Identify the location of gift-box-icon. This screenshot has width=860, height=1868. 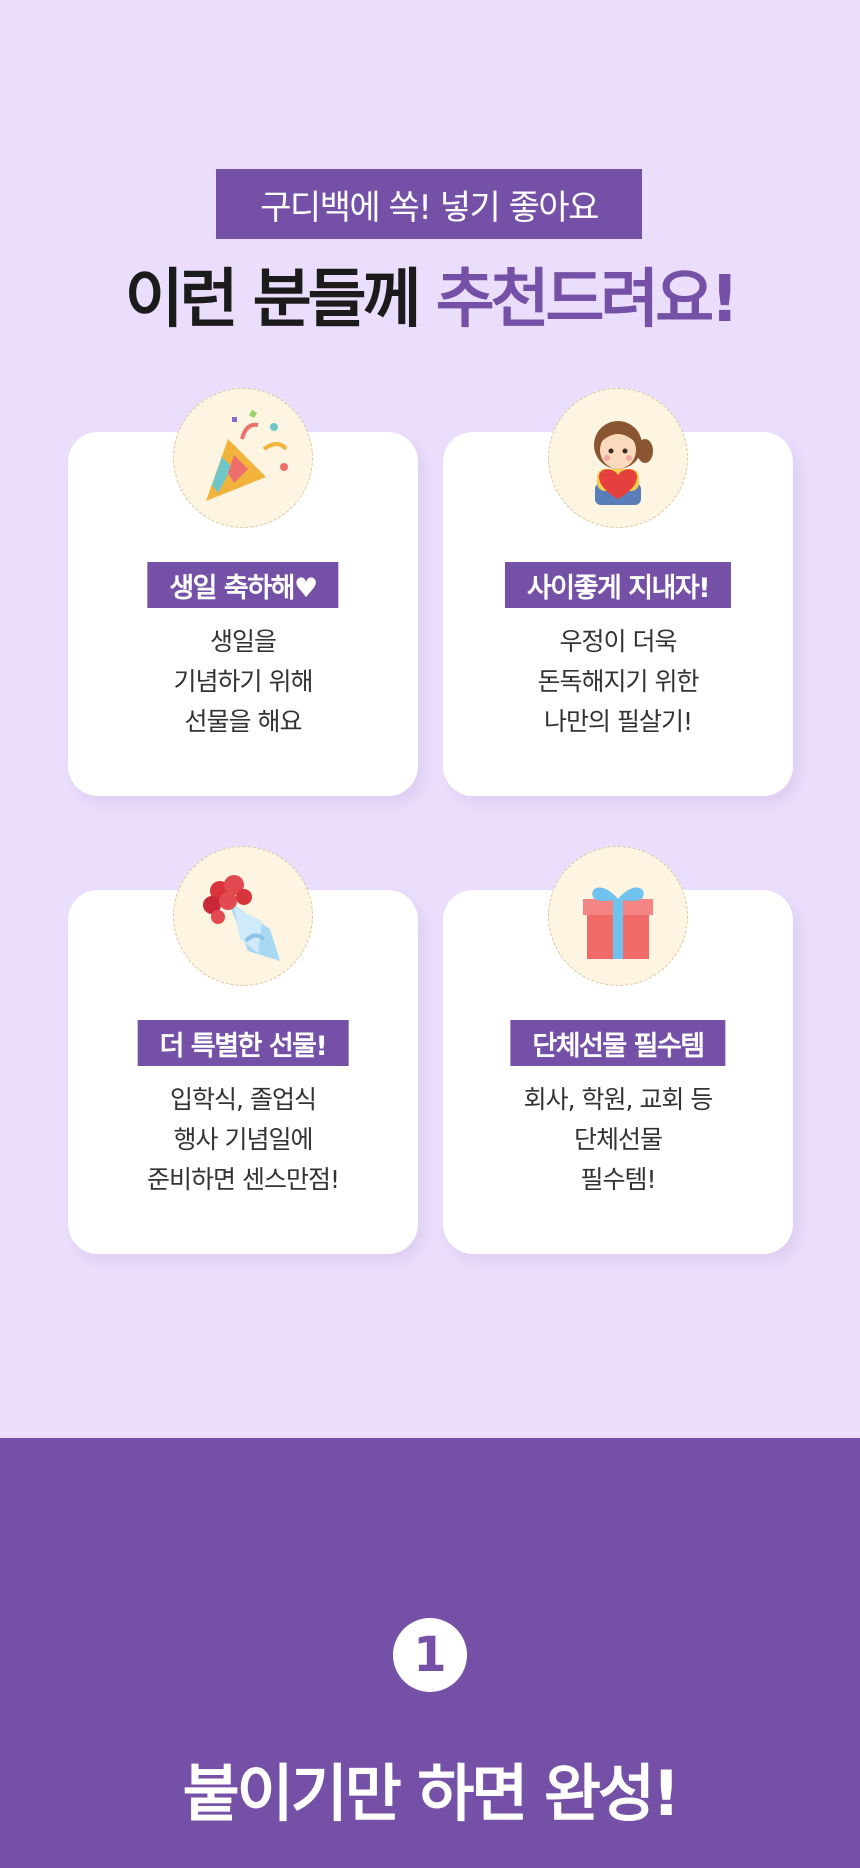
(618, 916).